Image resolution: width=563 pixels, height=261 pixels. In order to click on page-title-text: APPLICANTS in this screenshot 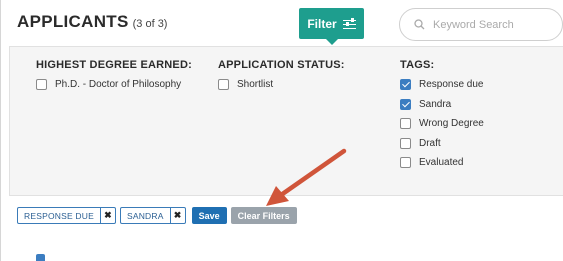, I will do `click(73, 21)`.